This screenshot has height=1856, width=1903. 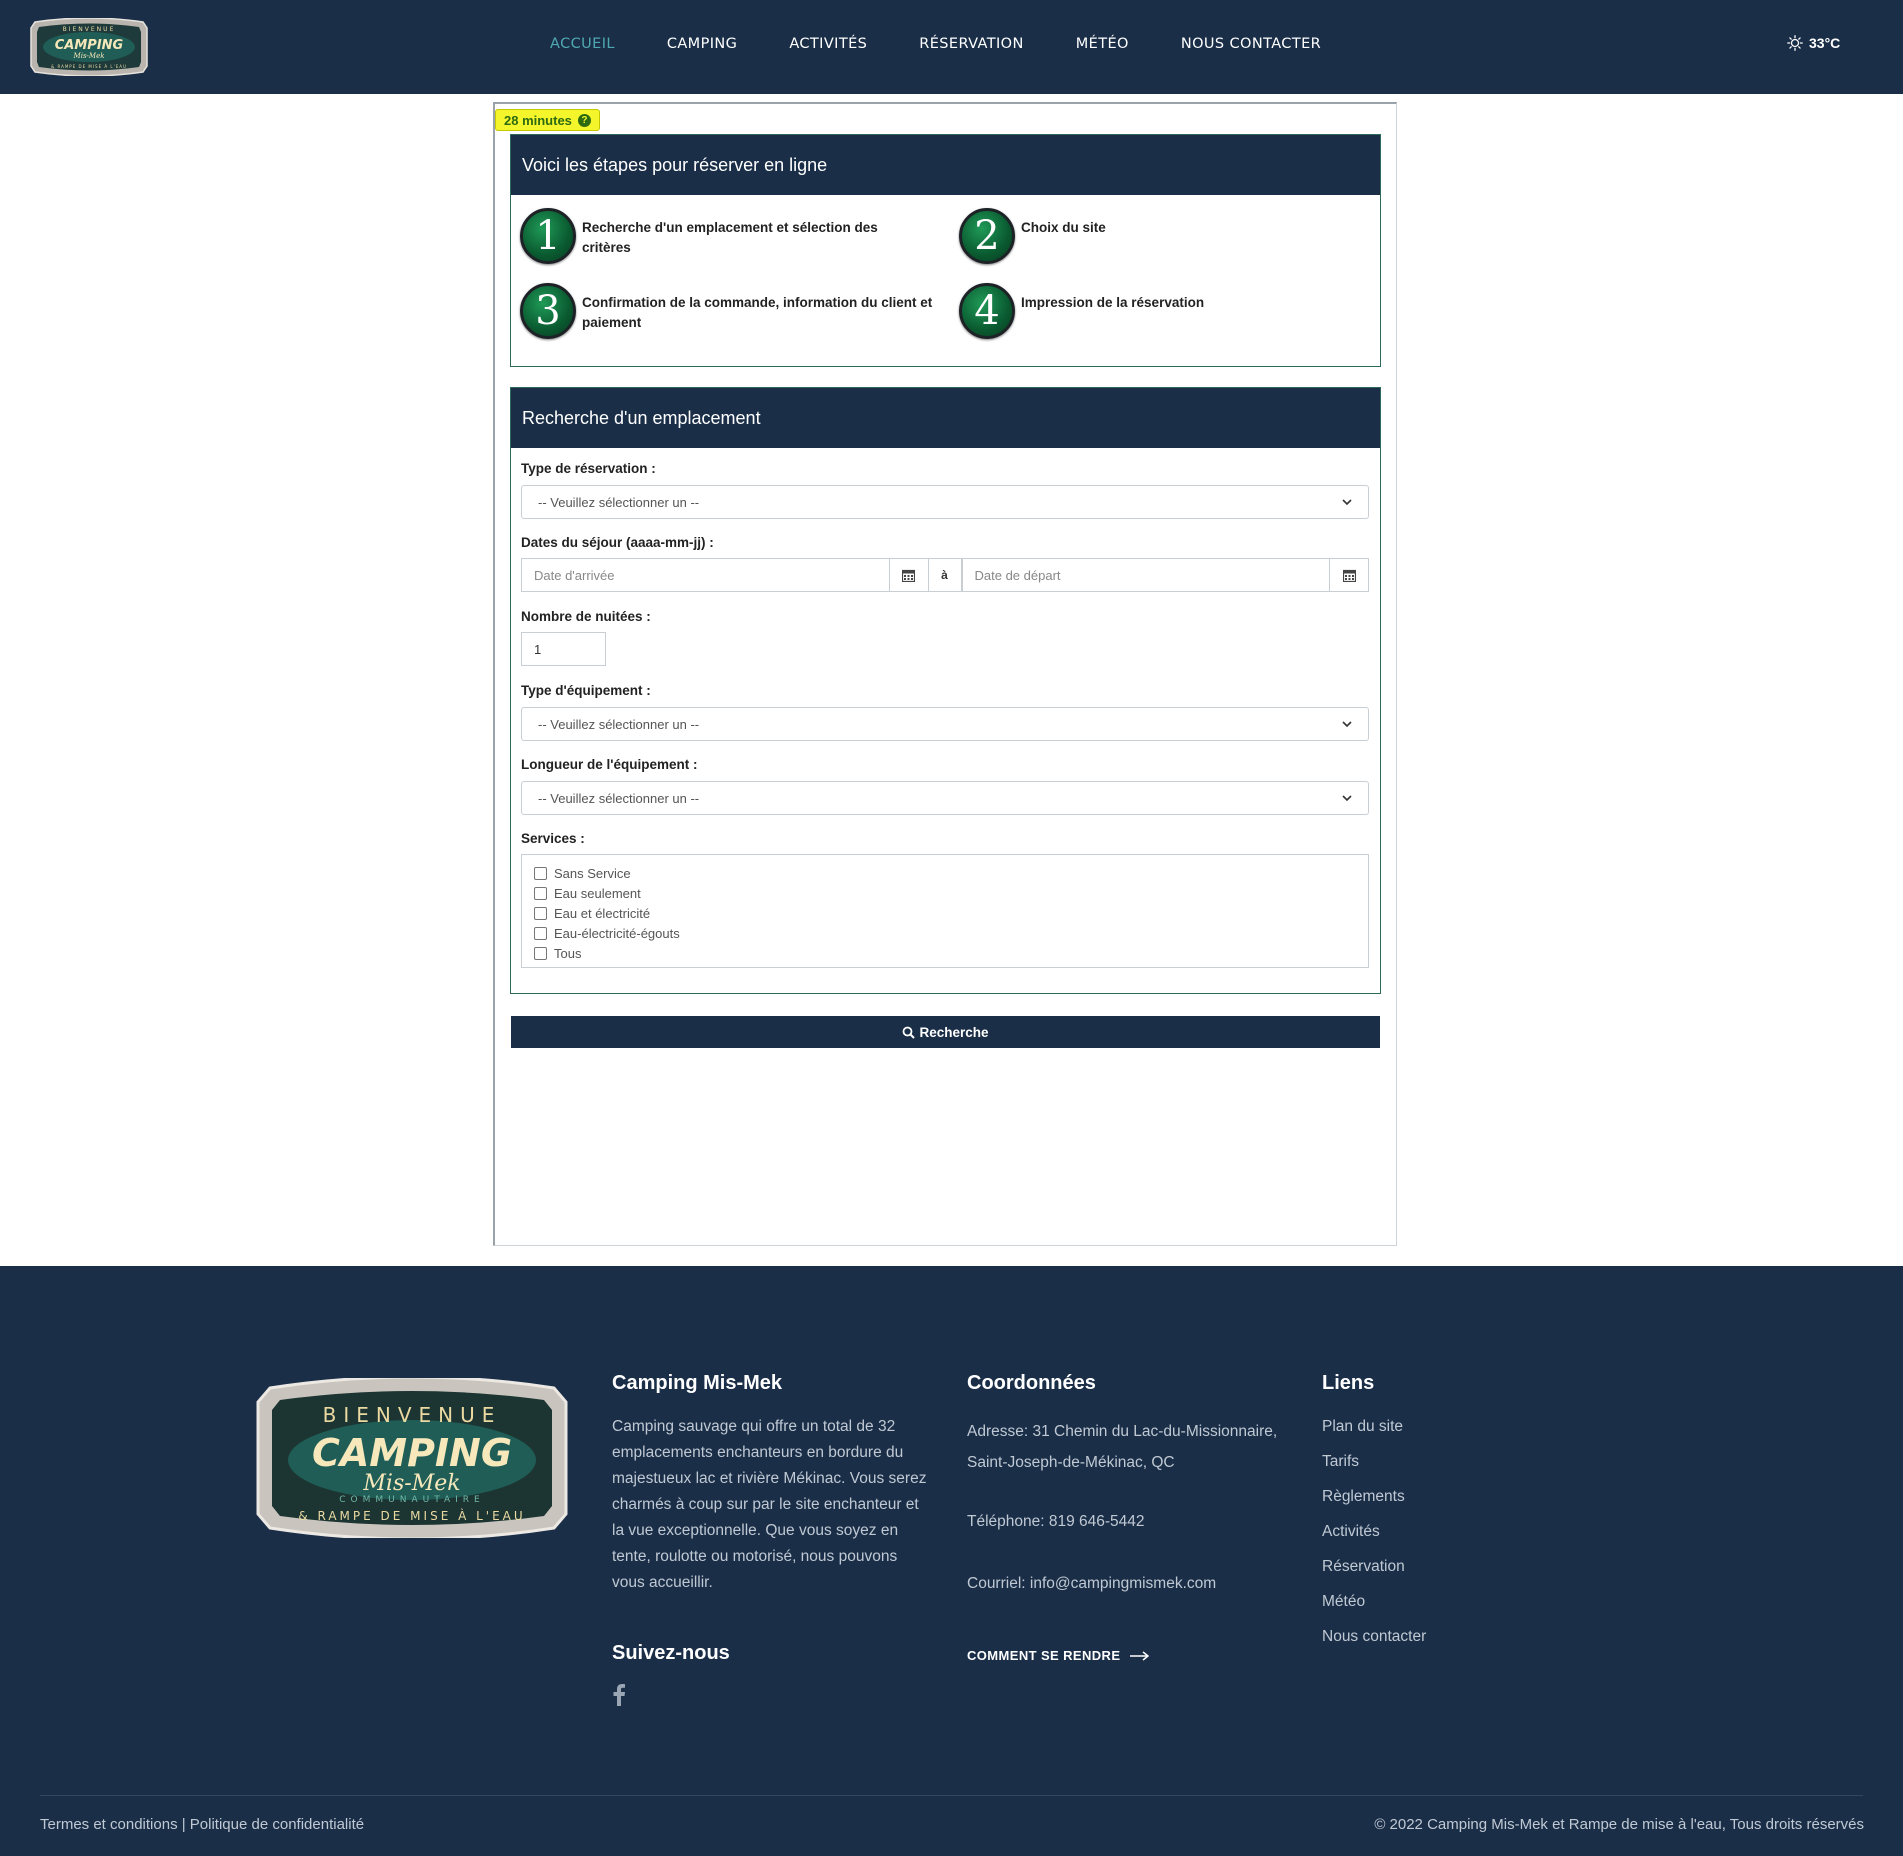 I want to click on footer-link-activites: Activités, so click(x=1374, y=1540).